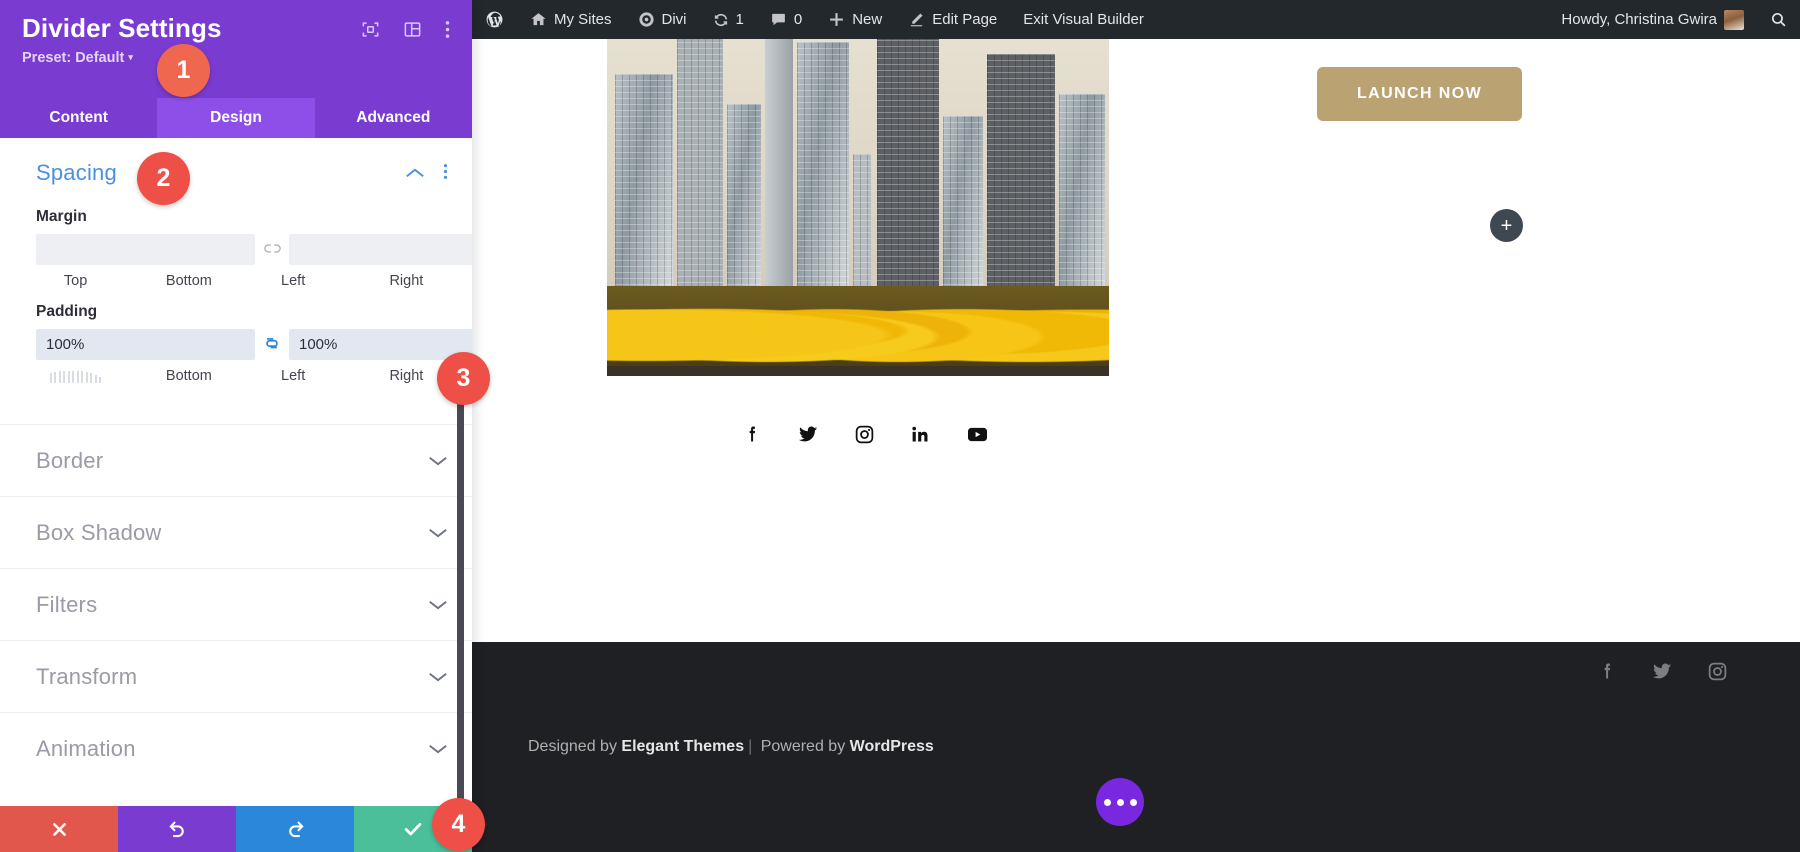  Describe the element at coordinates (803, 746) in the screenshot. I see `footer-credit-middle: Powered by` at that location.